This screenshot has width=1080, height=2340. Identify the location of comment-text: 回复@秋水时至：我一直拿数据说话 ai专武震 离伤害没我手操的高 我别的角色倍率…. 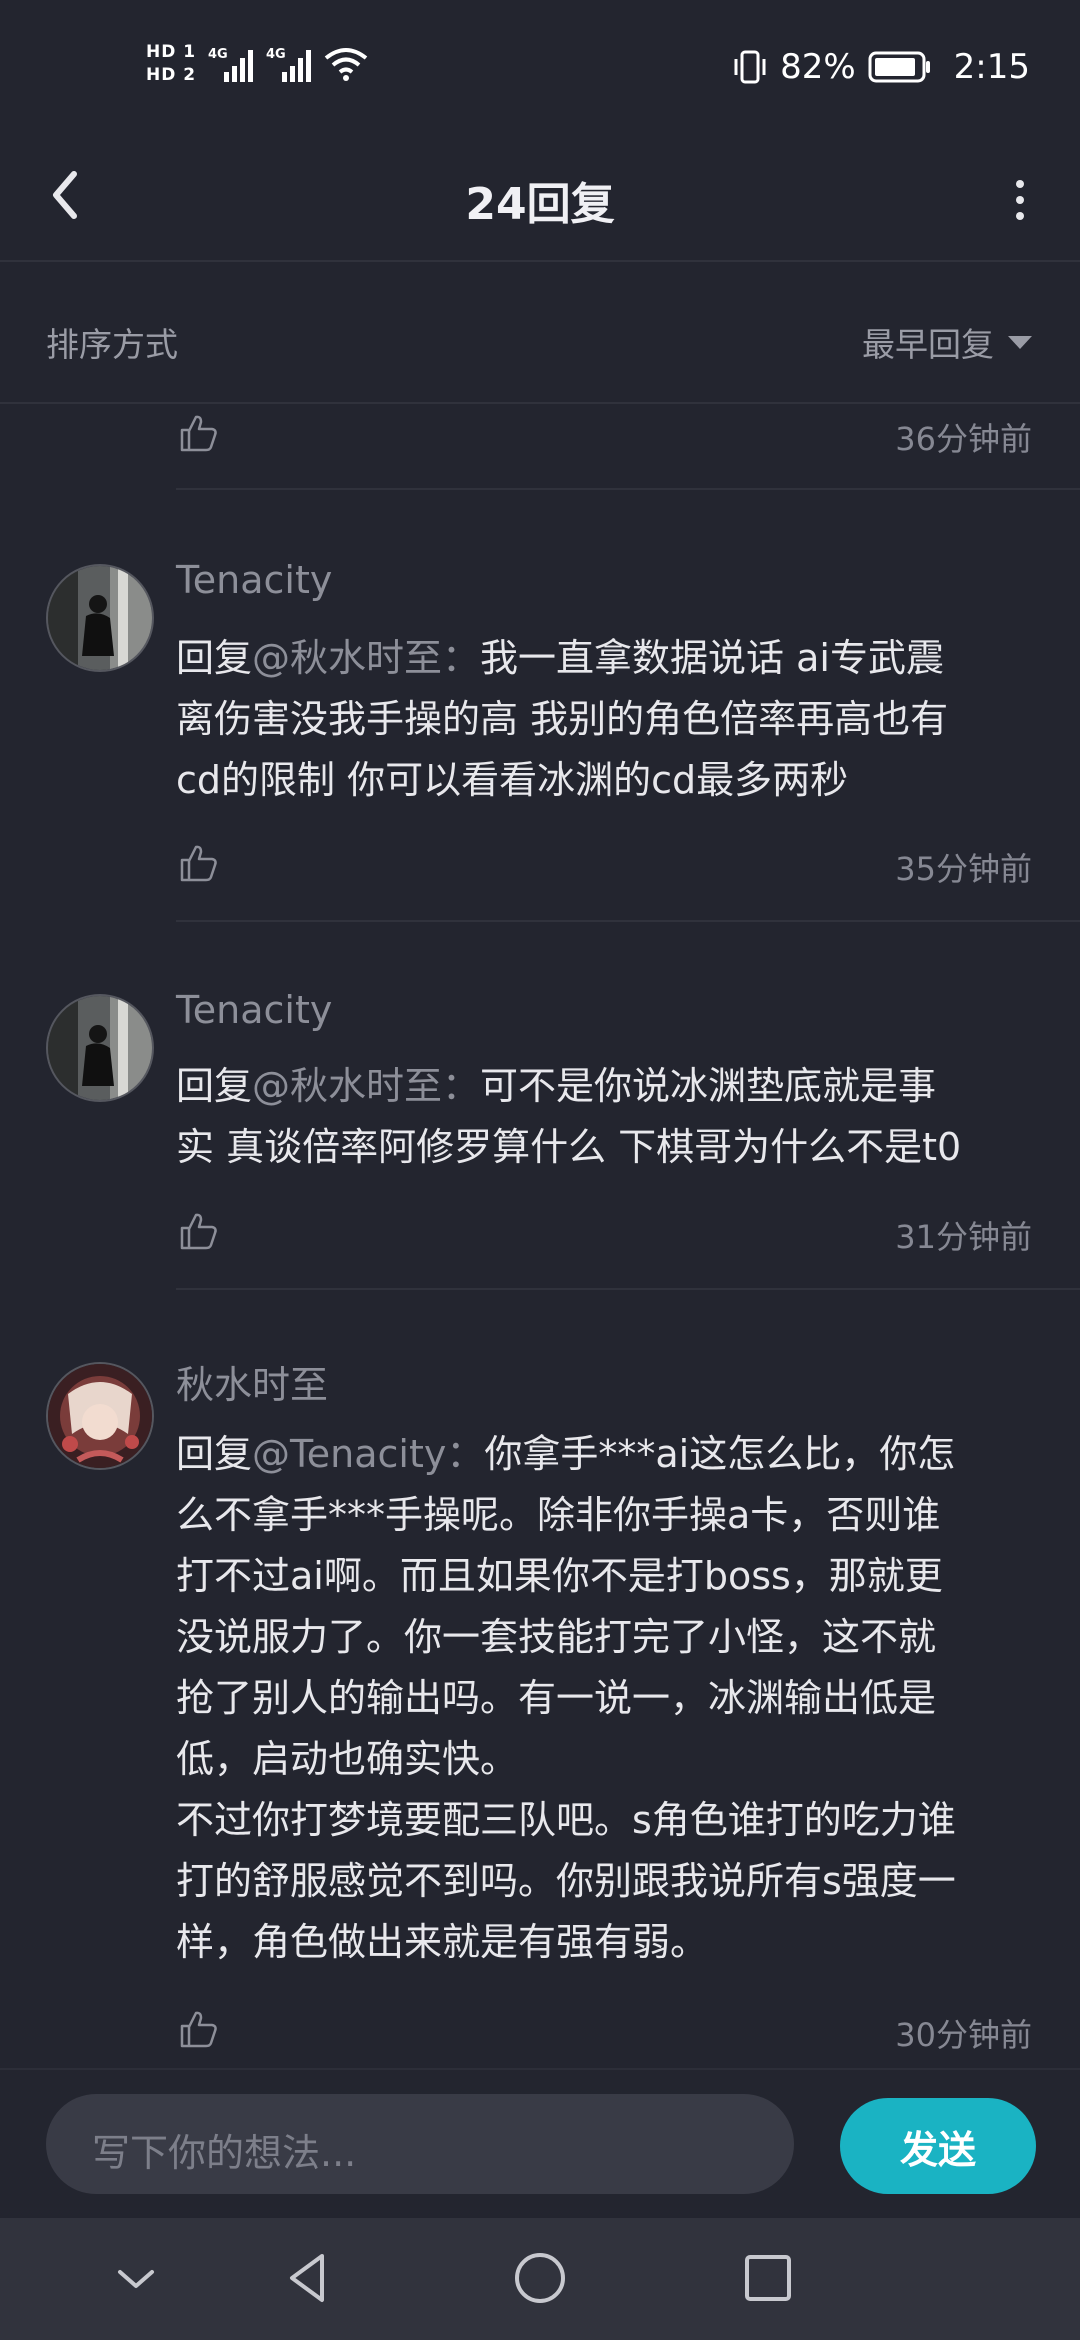
(562, 719).